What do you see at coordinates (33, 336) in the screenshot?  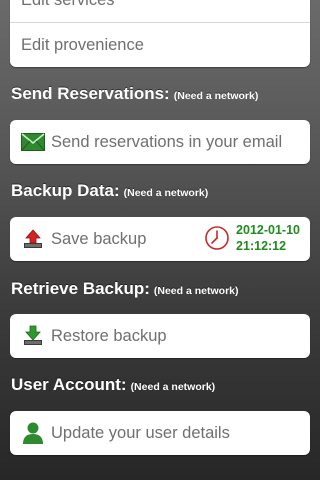 I see `download-tray-icon` at bounding box center [33, 336].